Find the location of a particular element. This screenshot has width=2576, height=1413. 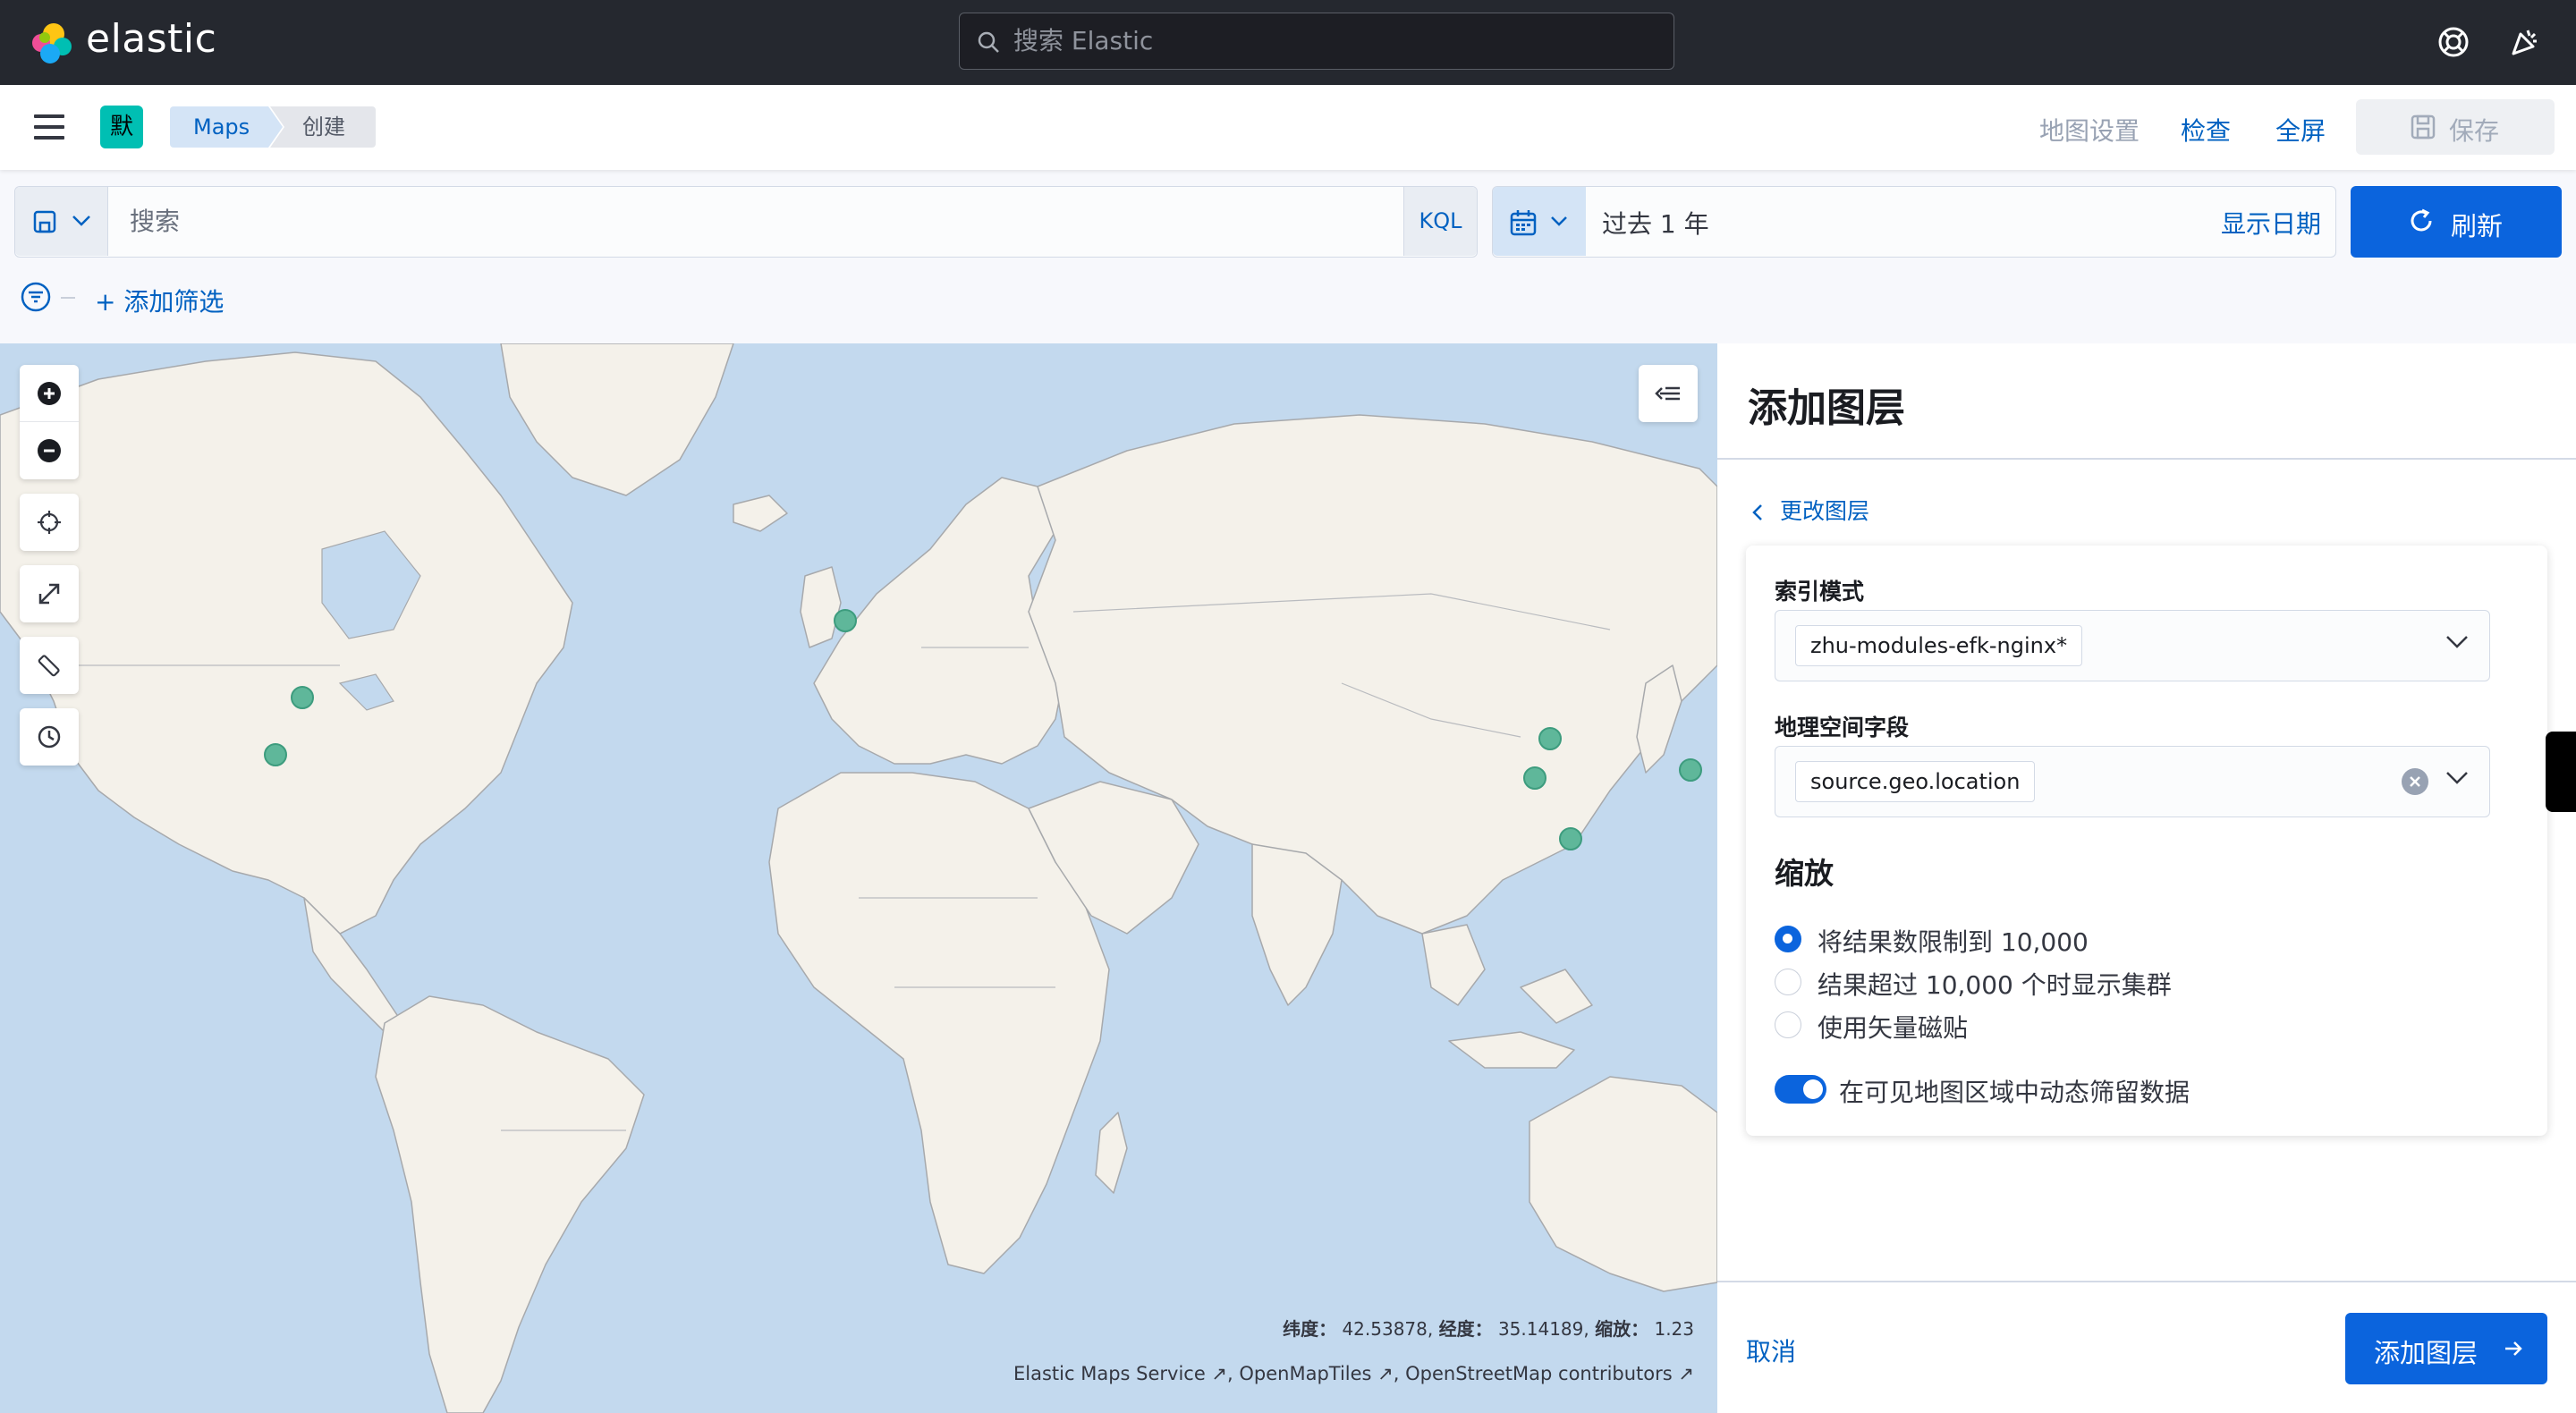

index-pattern-value: zhu-modules-efk-nginx* is located at coordinates (1939, 645).